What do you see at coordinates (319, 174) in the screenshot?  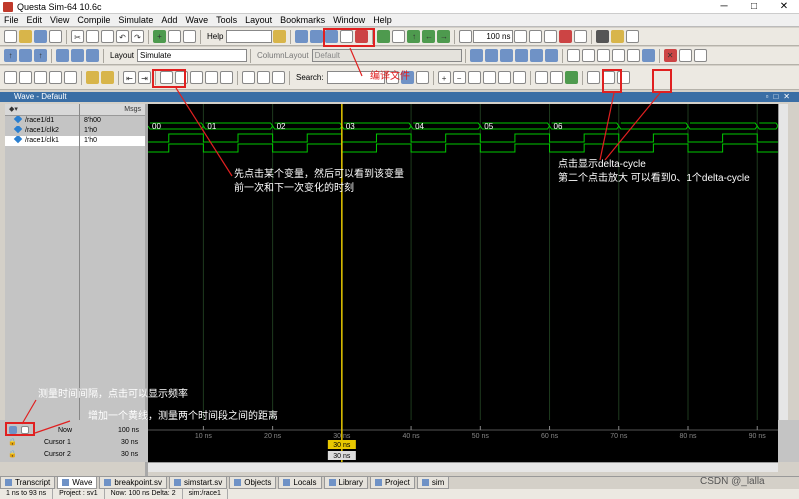 I see `annotation-click-var-1: 先点击某个变量，然后可以看到该变量` at bounding box center [319, 174].